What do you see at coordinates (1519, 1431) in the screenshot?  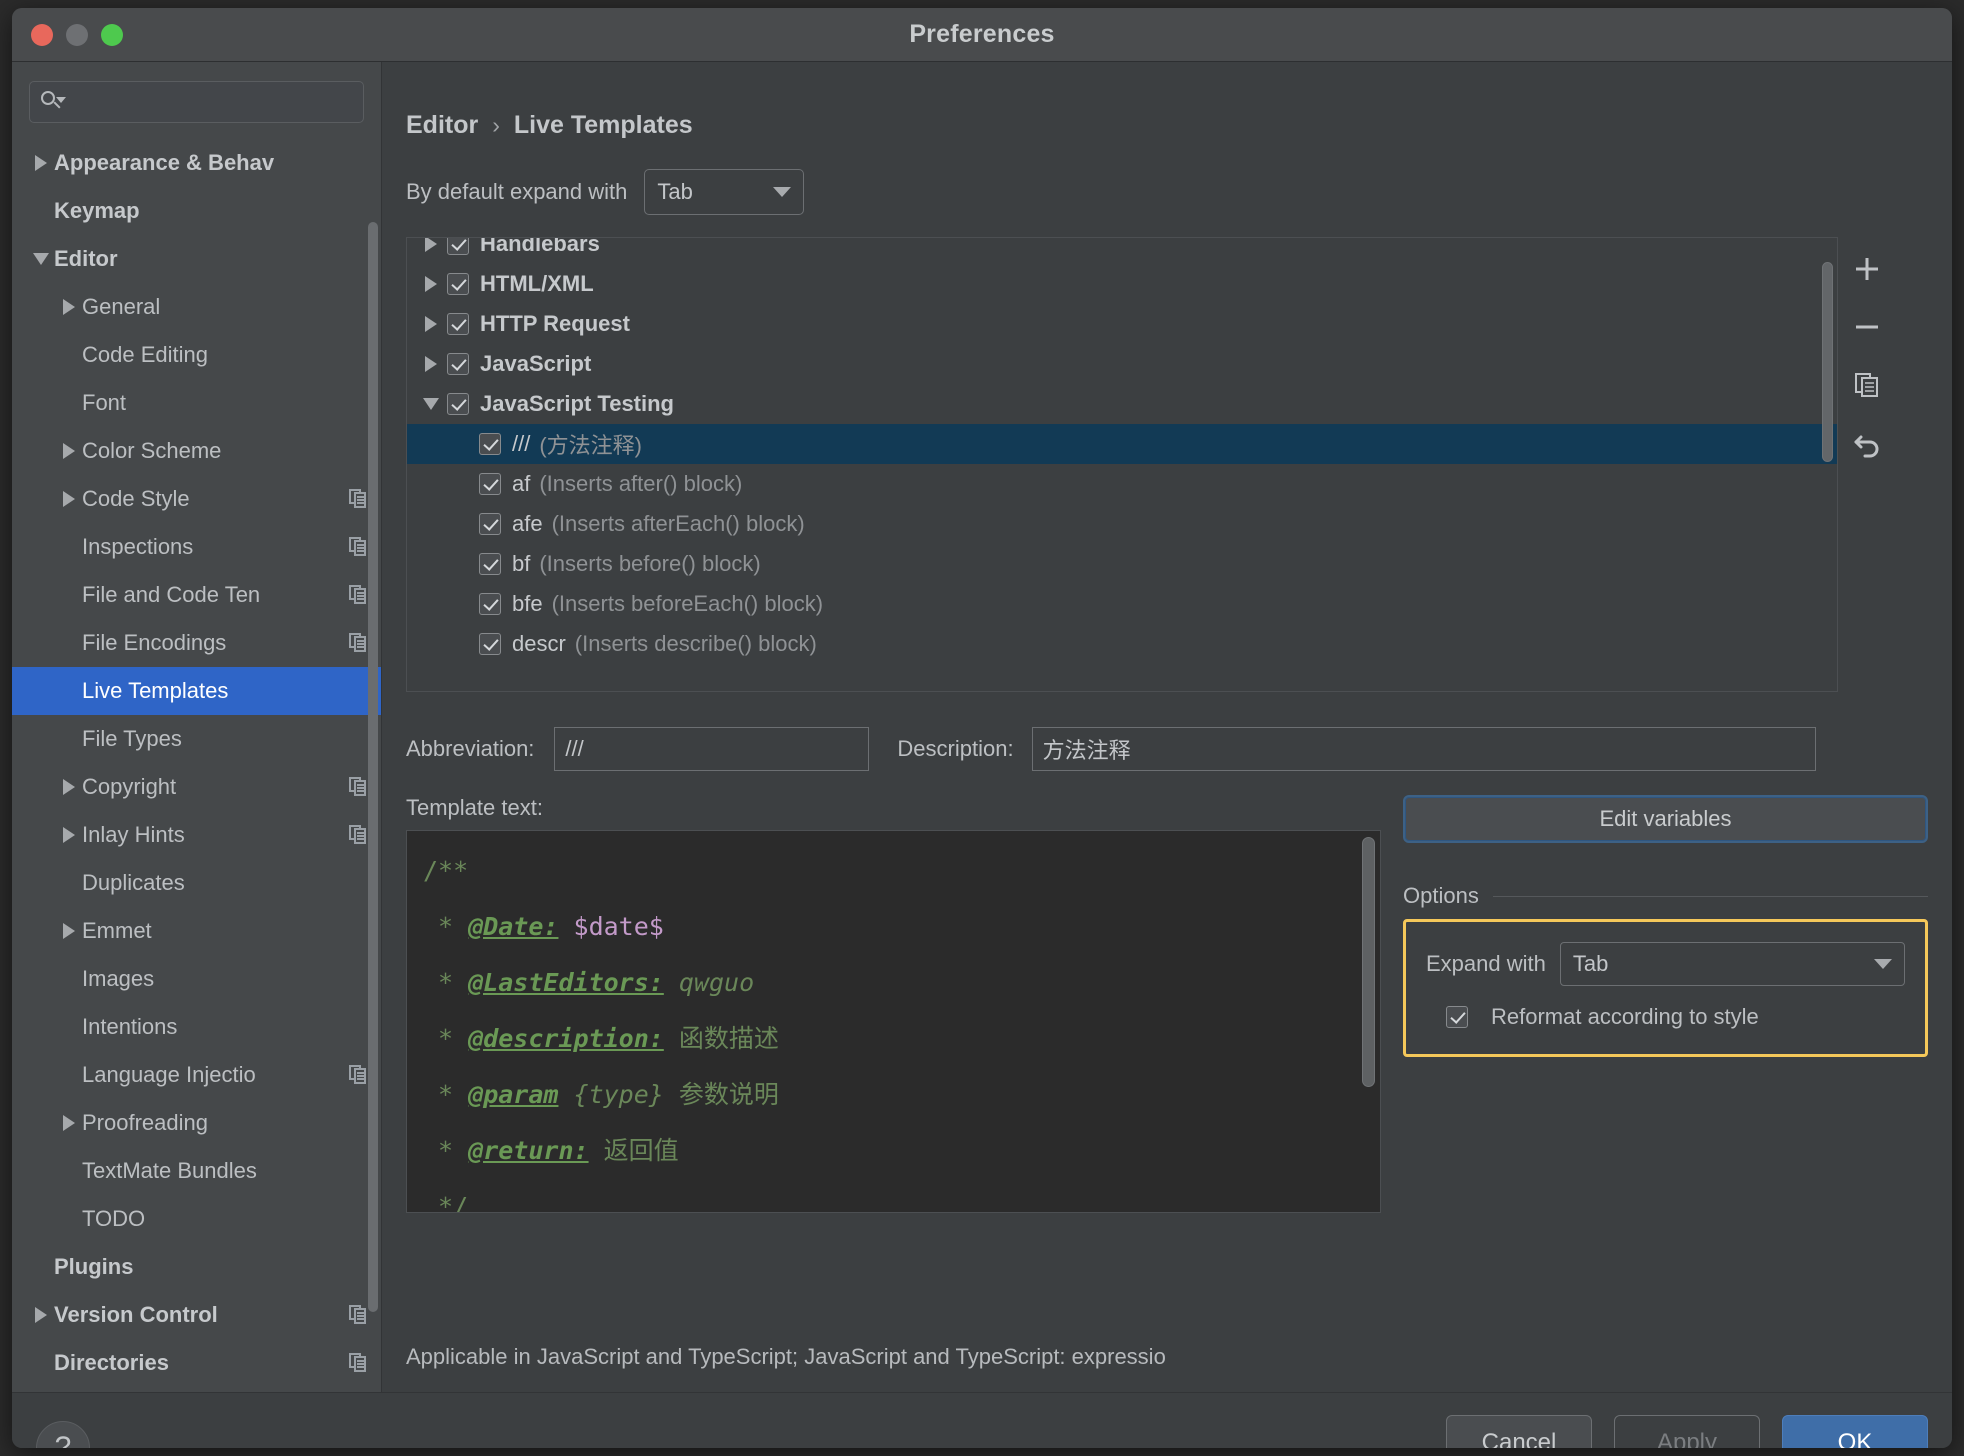 I see `cancel-button: Cancel` at bounding box center [1519, 1431].